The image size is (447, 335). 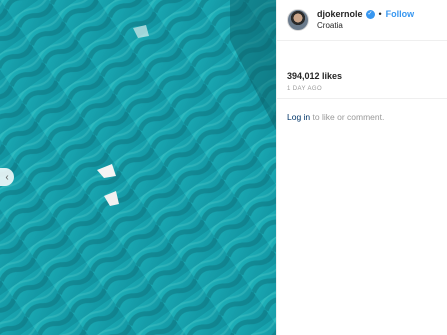 What do you see at coordinates (365, 25) in the screenshot?
I see `location-link: Croatia` at bounding box center [365, 25].